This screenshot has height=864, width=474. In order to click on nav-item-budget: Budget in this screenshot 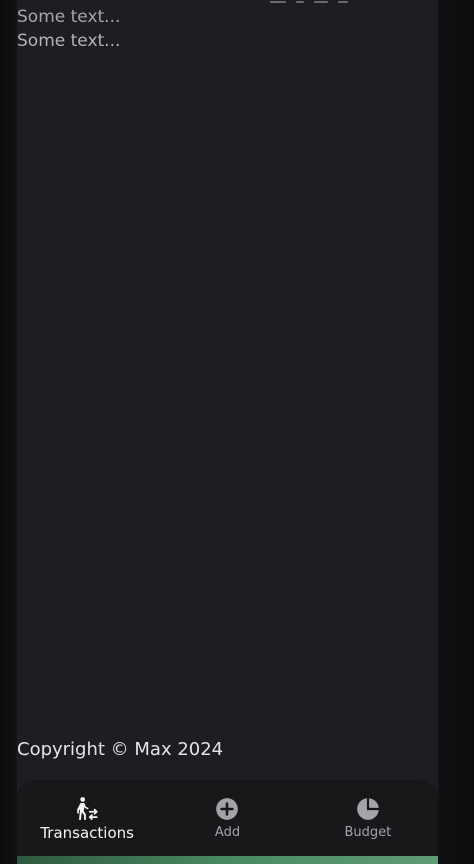, I will do `click(368, 811)`.